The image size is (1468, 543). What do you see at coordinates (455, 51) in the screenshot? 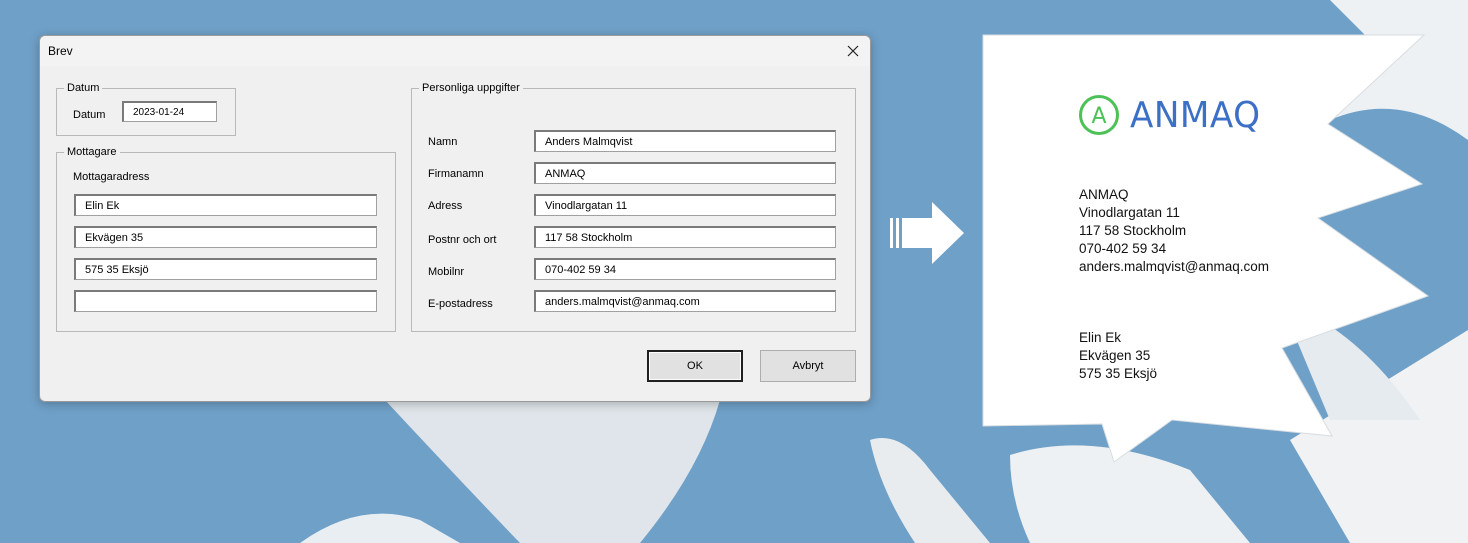
I see `dialog-titlebar: Brev` at bounding box center [455, 51].